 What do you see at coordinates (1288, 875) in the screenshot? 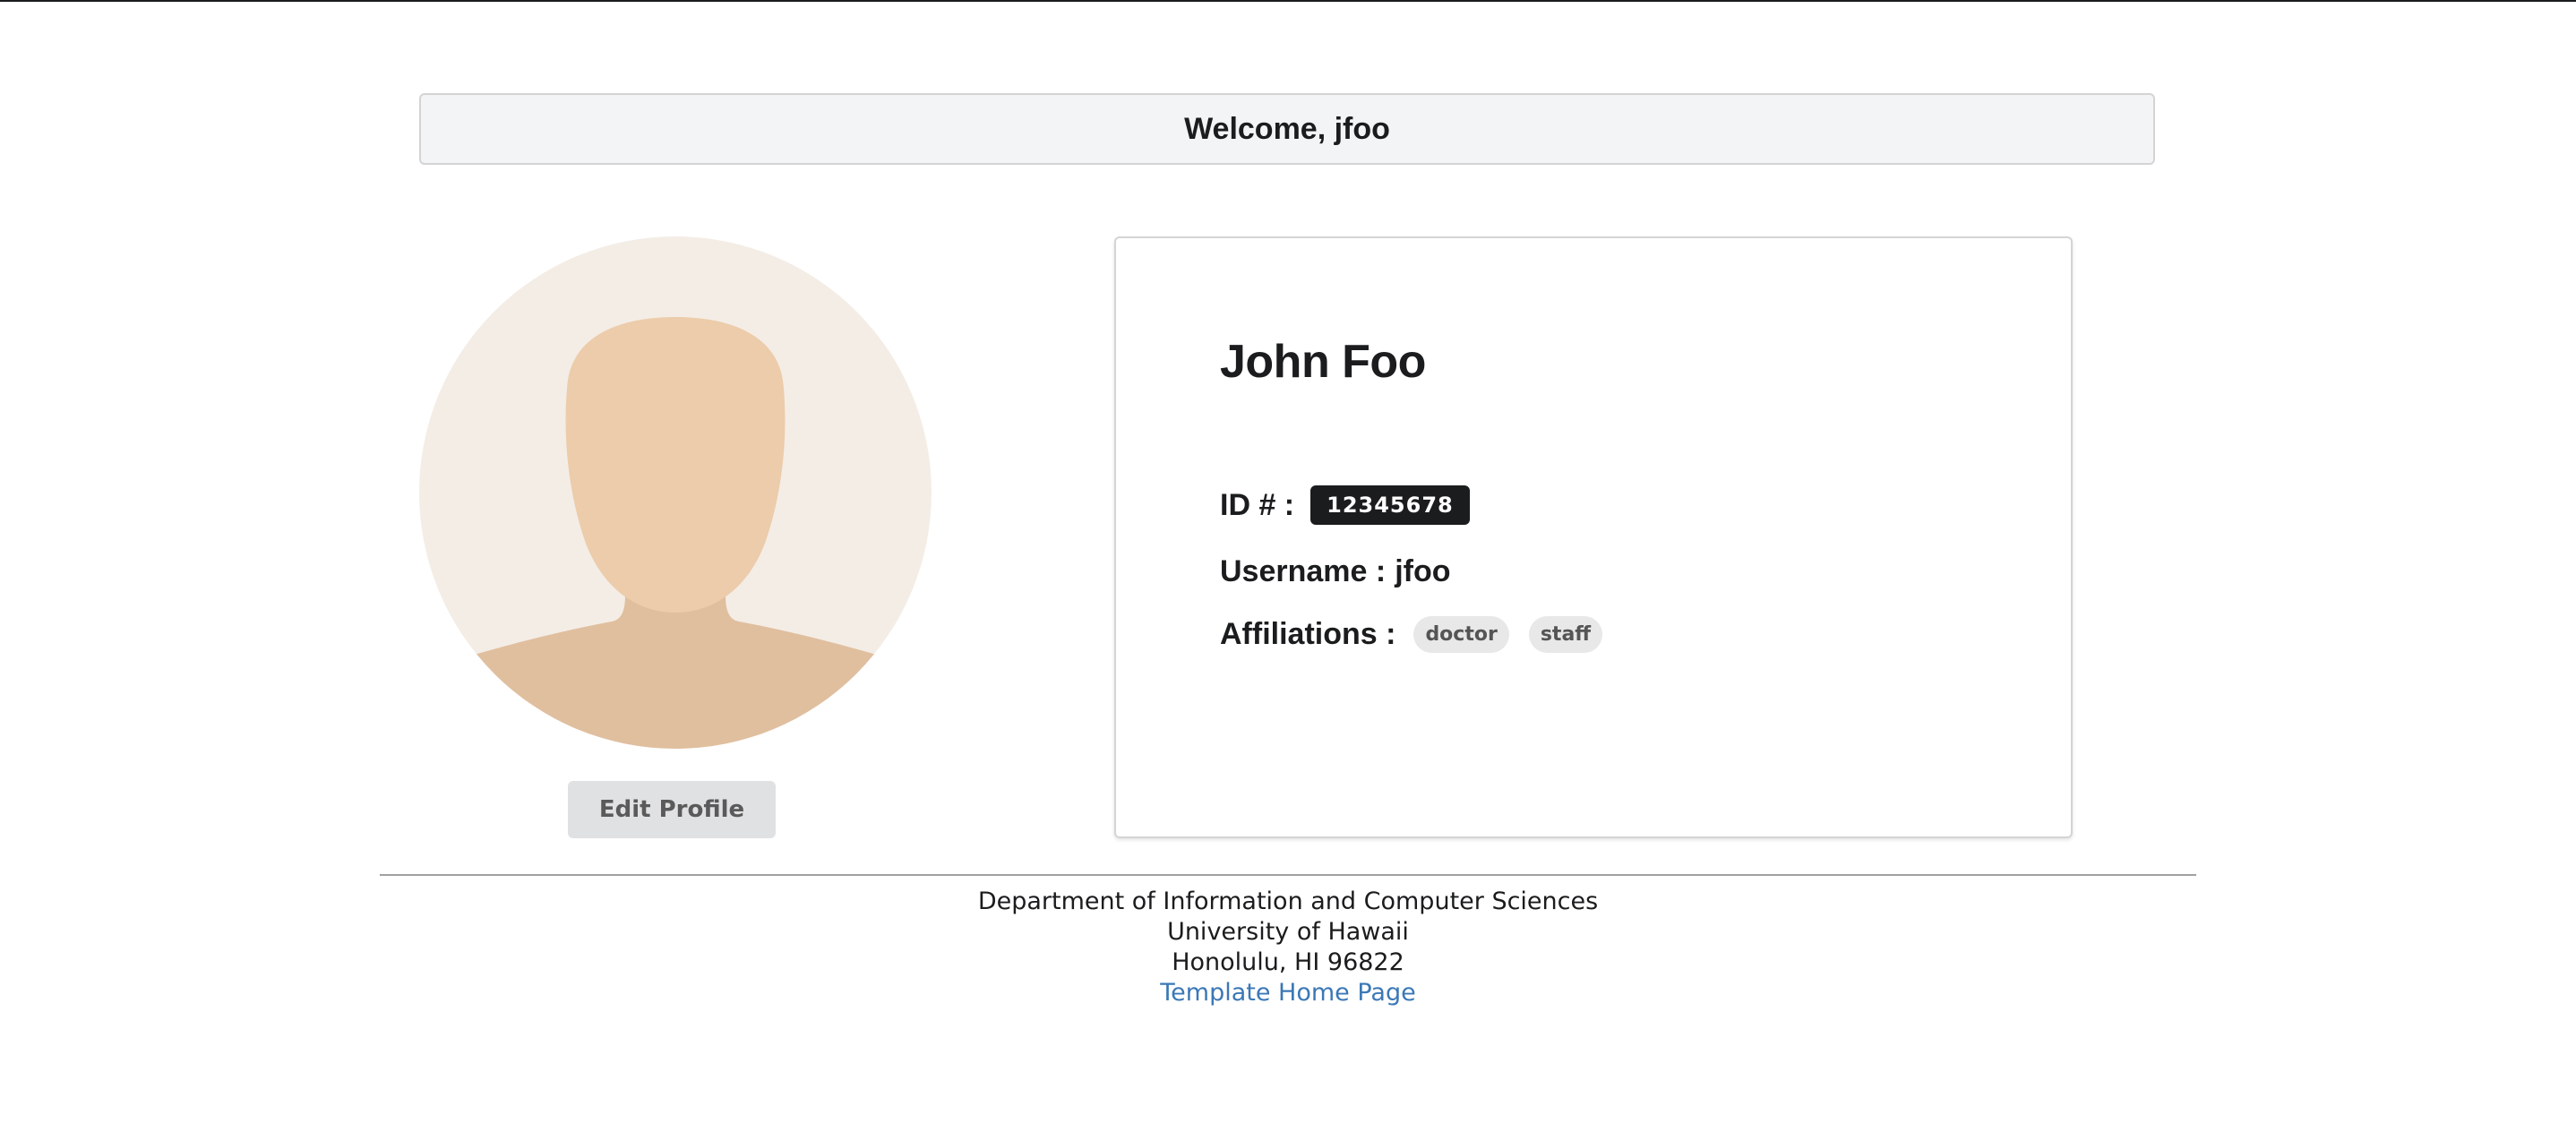
I see `footer-divider` at bounding box center [1288, 875].